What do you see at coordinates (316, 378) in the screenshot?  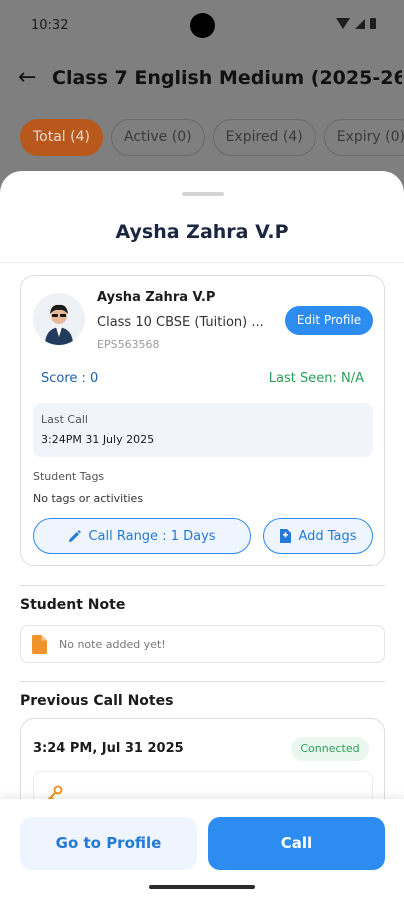 I see `last-seen-label: Last Seen: N/A` at bounding box center [316, 378].